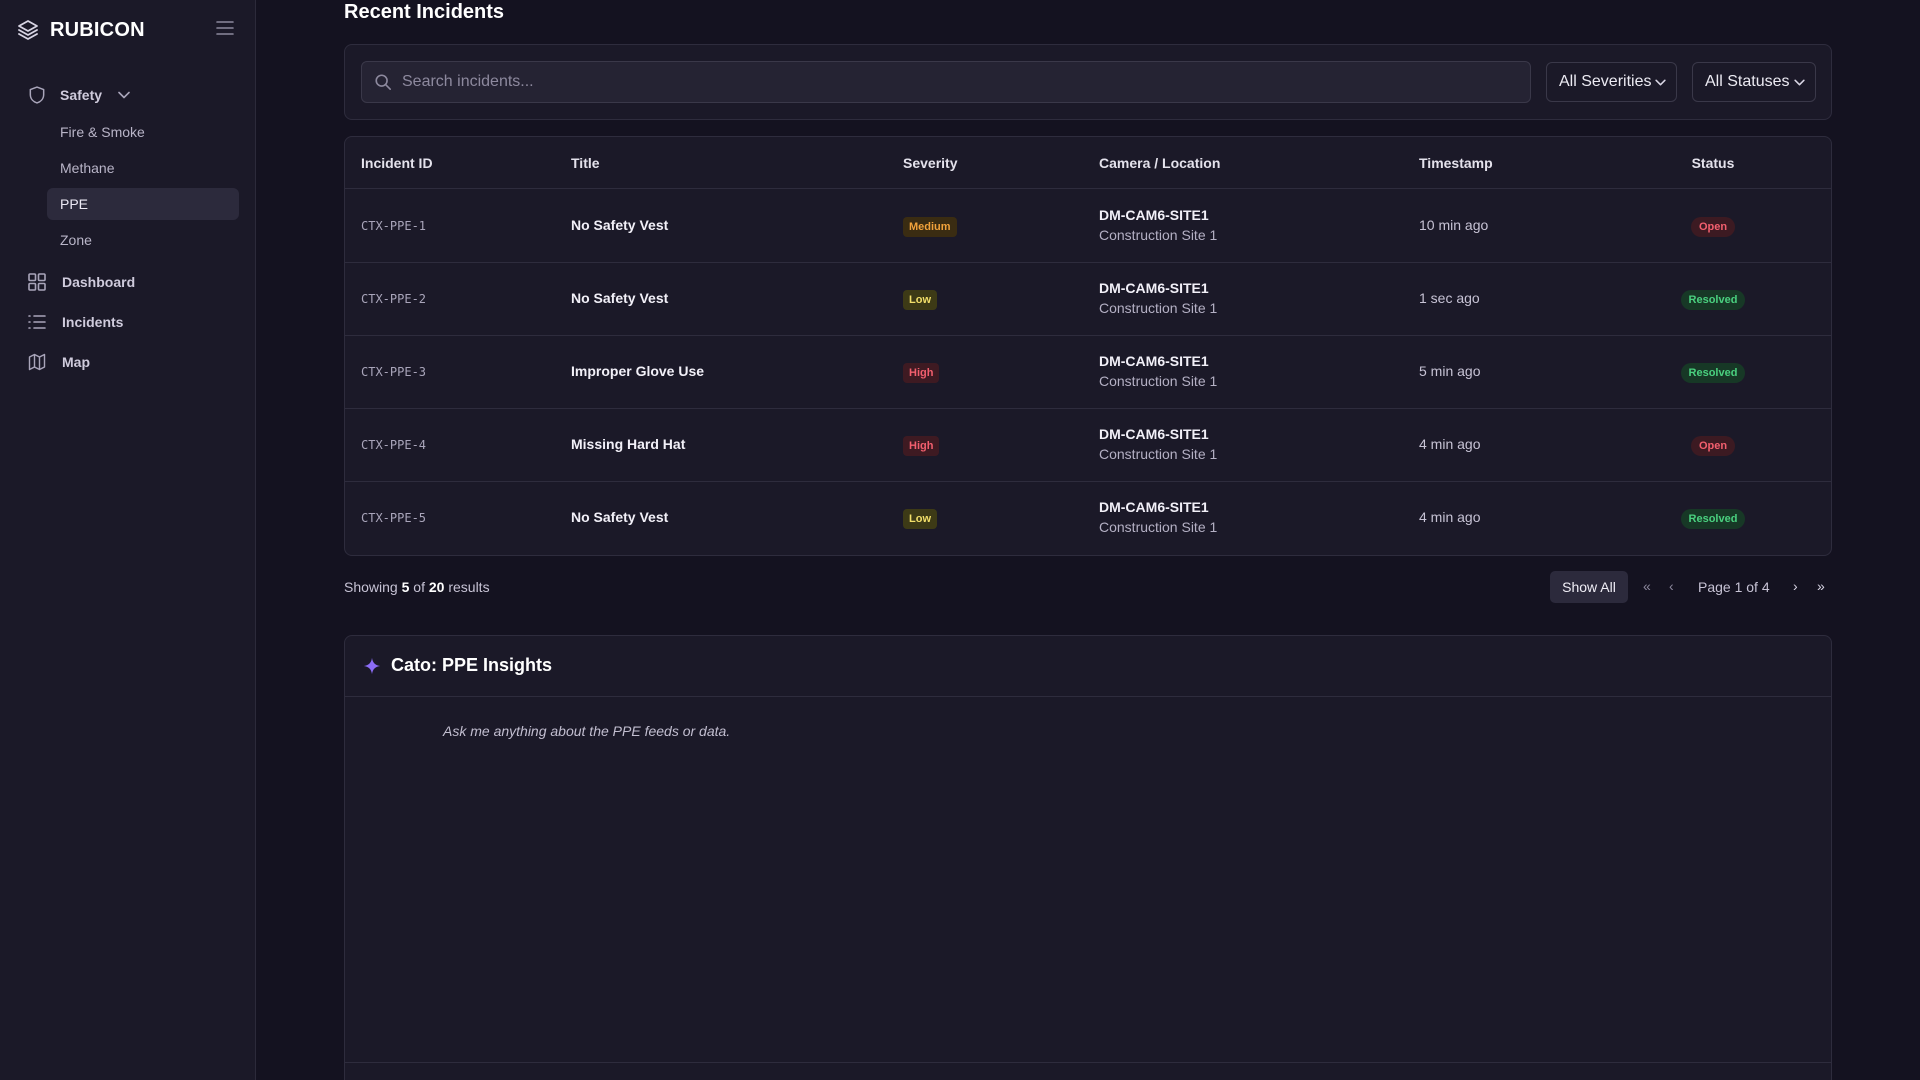 The width and height of the screenshot is (1920, 1080). Describe the element at coordinates (143, 168) in the screenshot. I see `sidebar-item-methane: Methane` at that location.